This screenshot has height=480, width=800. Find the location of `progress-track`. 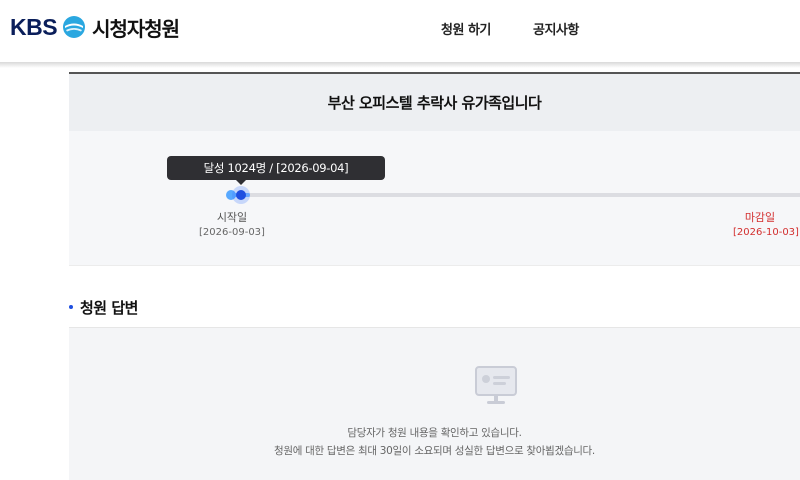

progress-track is located at coordinates (516, 195).